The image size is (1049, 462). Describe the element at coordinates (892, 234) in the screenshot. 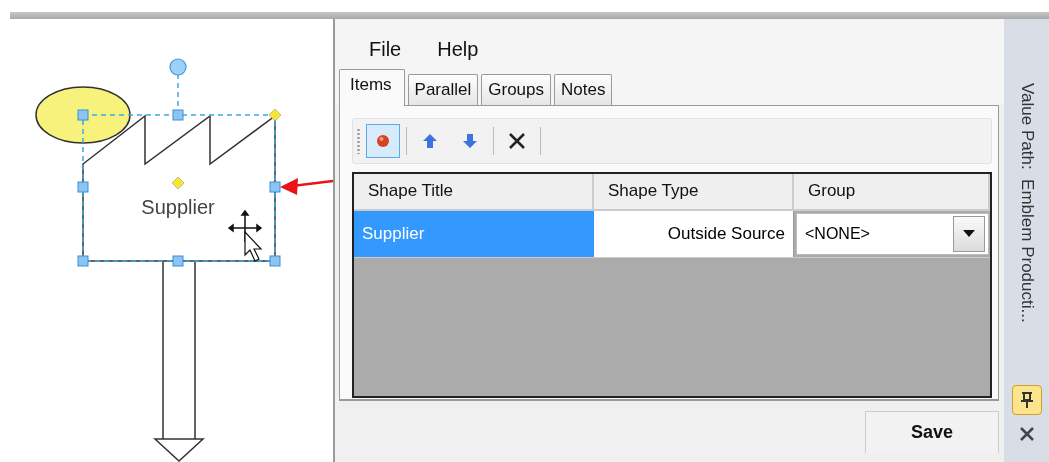

I see `group-dropdown: <NONE>` at that location.